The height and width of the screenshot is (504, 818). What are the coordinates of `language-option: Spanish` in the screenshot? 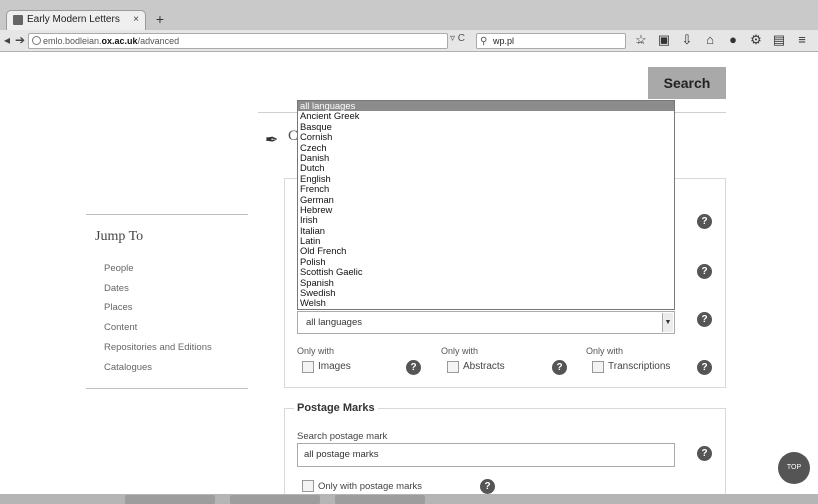 It's located at (486, 282).